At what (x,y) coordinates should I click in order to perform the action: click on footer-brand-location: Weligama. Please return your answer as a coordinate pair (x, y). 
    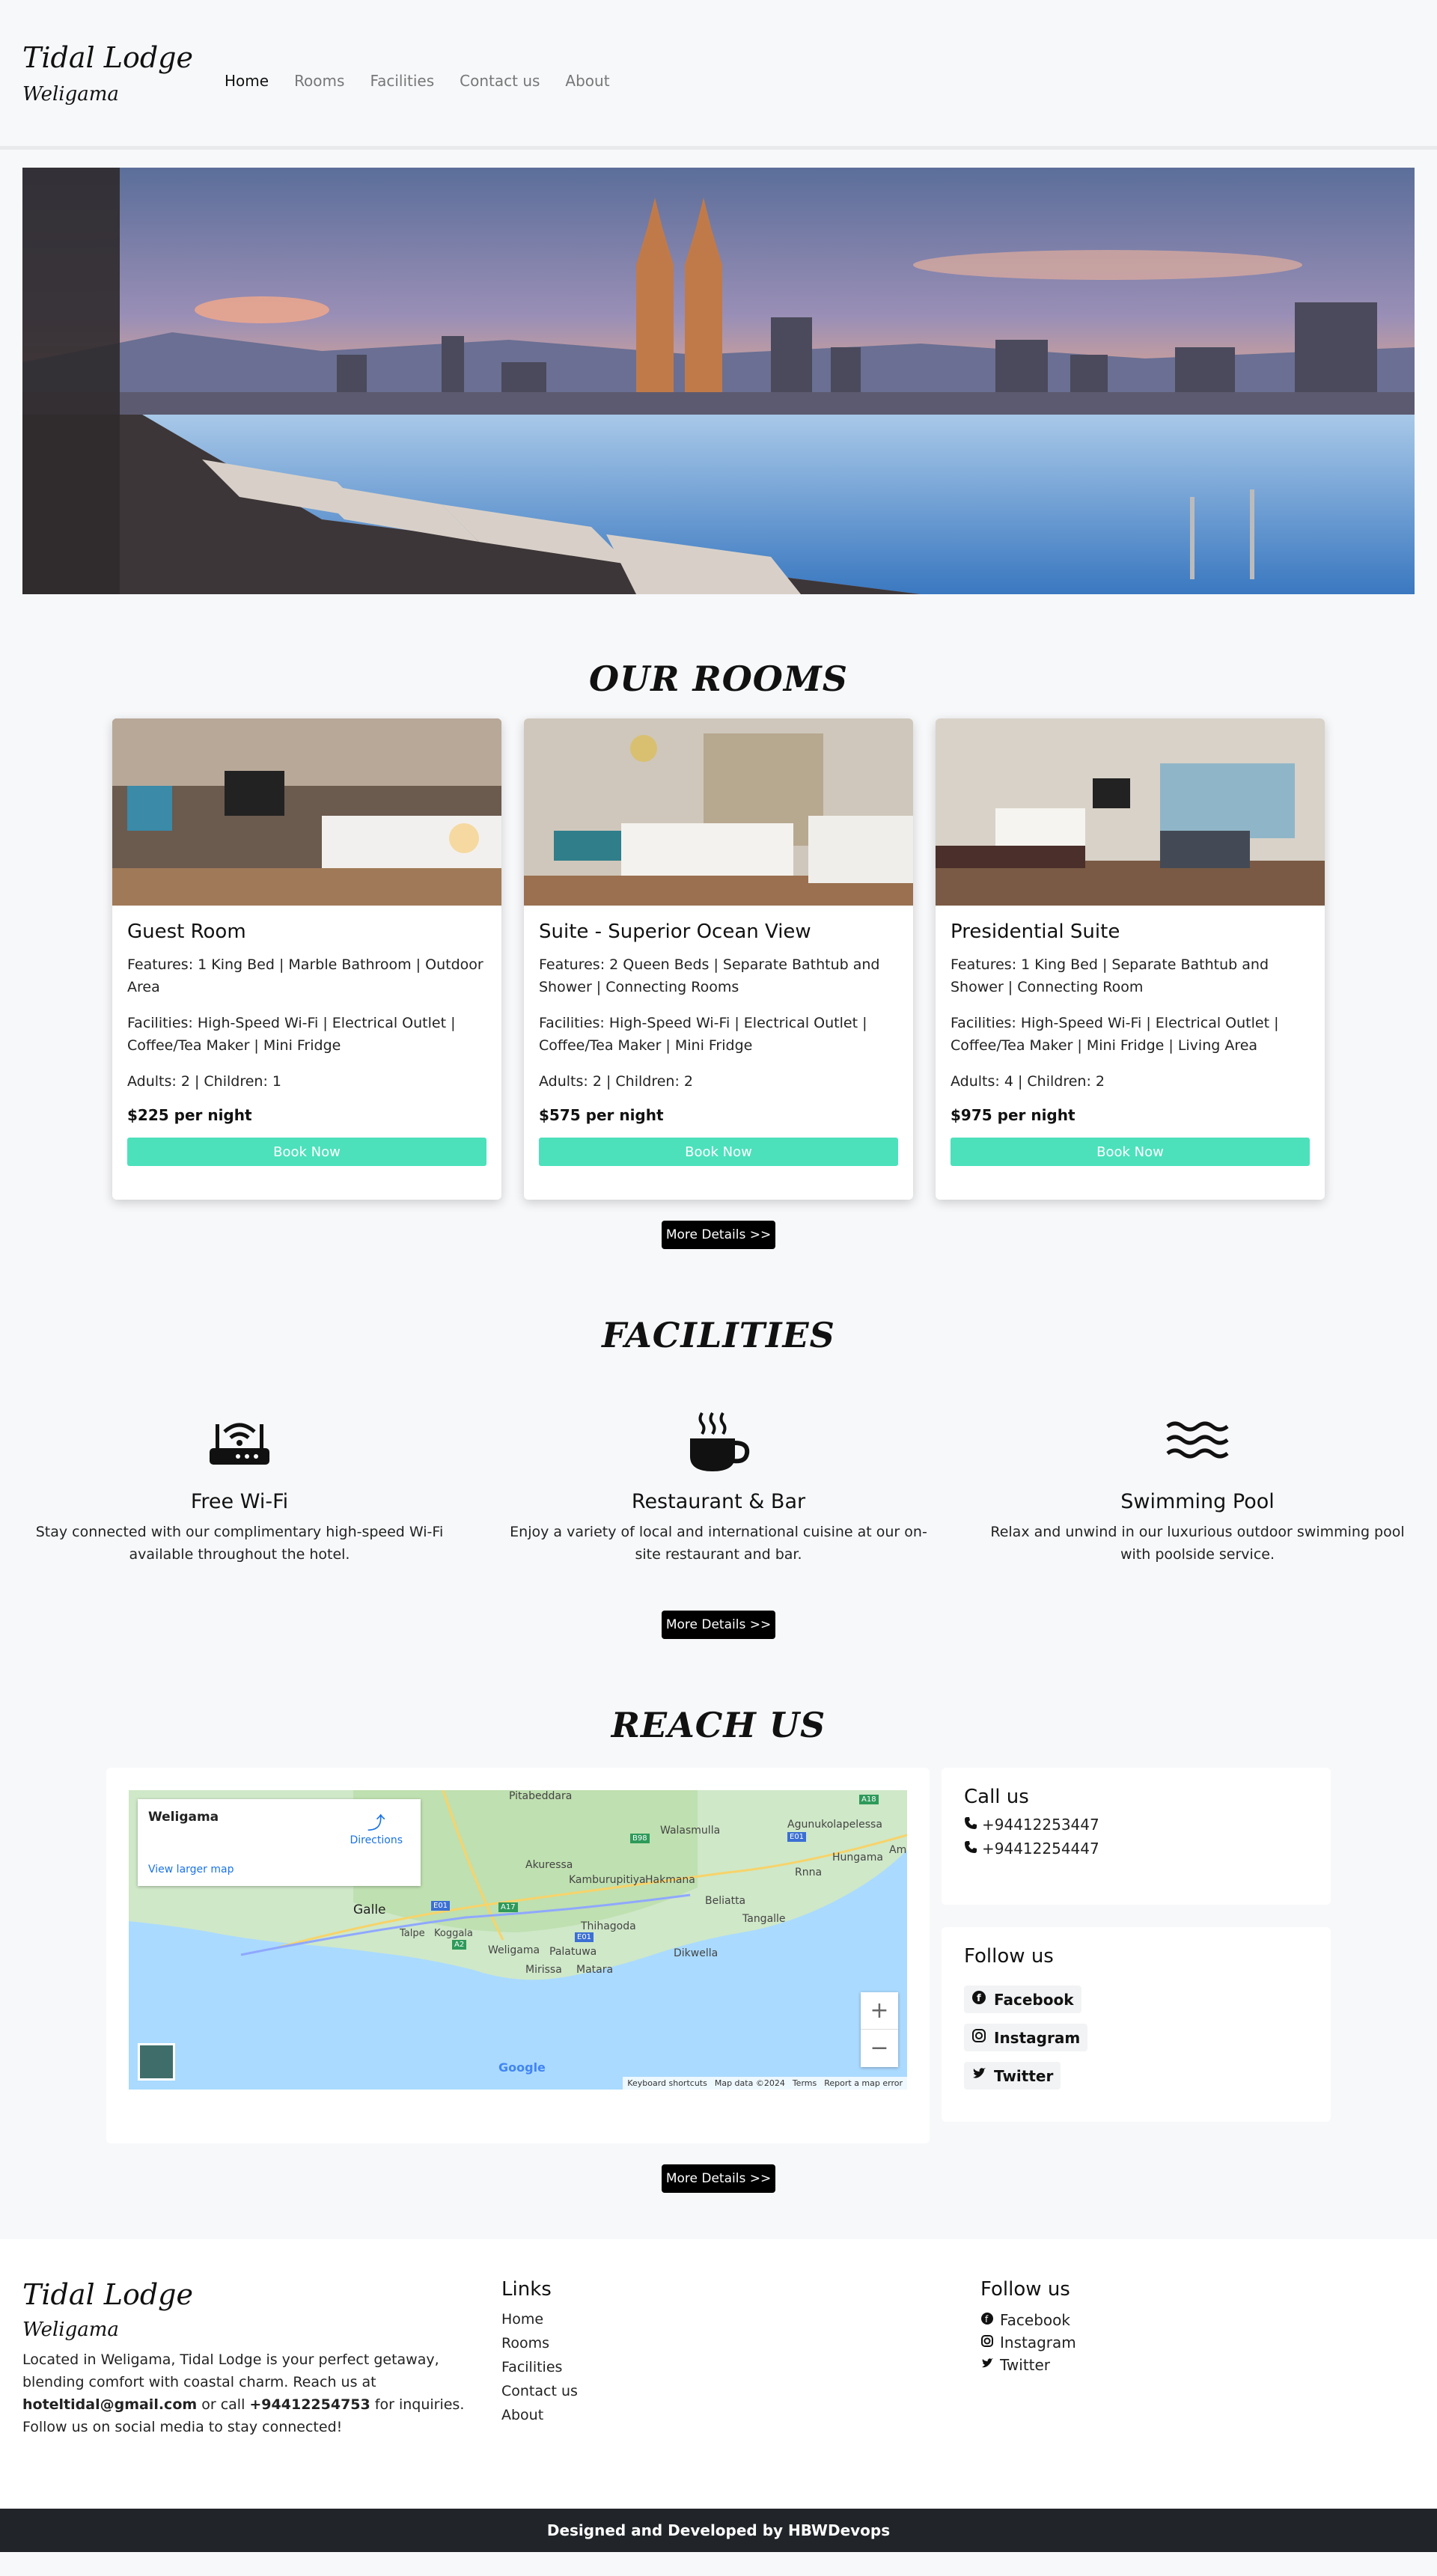
    Looking at the image, I should click on (70, 2330).